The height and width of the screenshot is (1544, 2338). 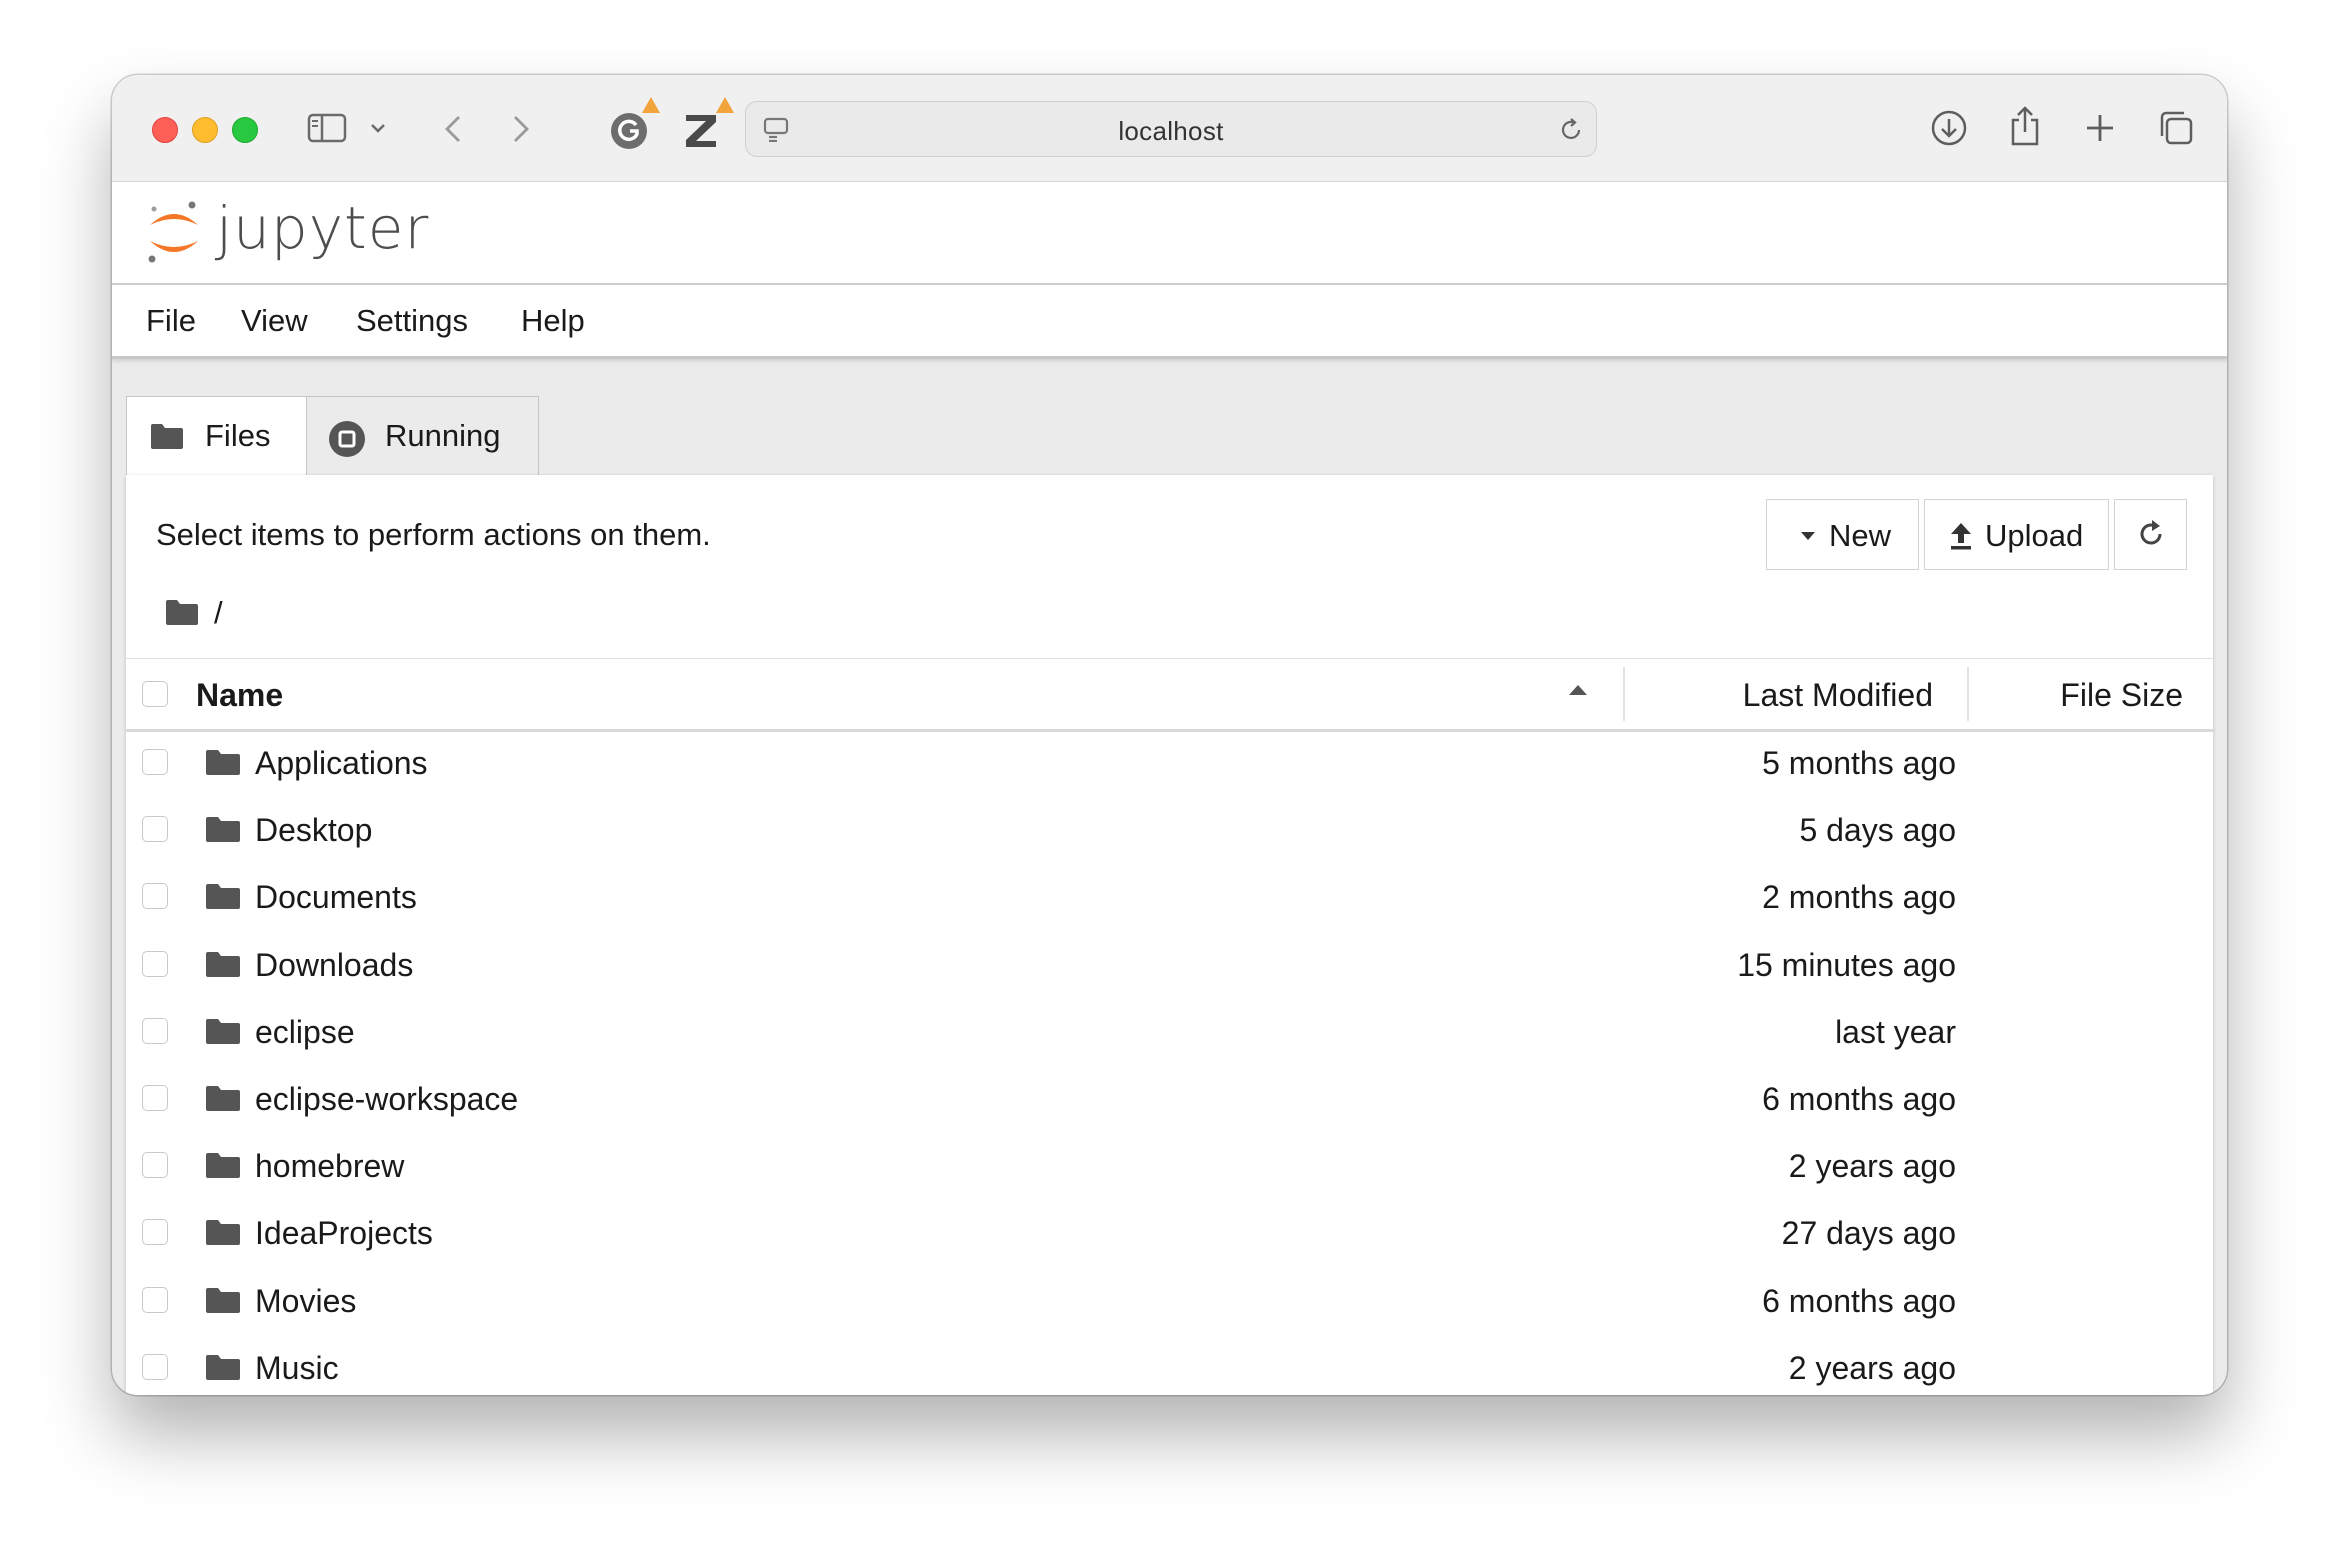 What do you see at coordinates (1169, 829) in the screenshot?
I see `file-row: Desktop 5 days ago` at bounding box center [1169, 829].